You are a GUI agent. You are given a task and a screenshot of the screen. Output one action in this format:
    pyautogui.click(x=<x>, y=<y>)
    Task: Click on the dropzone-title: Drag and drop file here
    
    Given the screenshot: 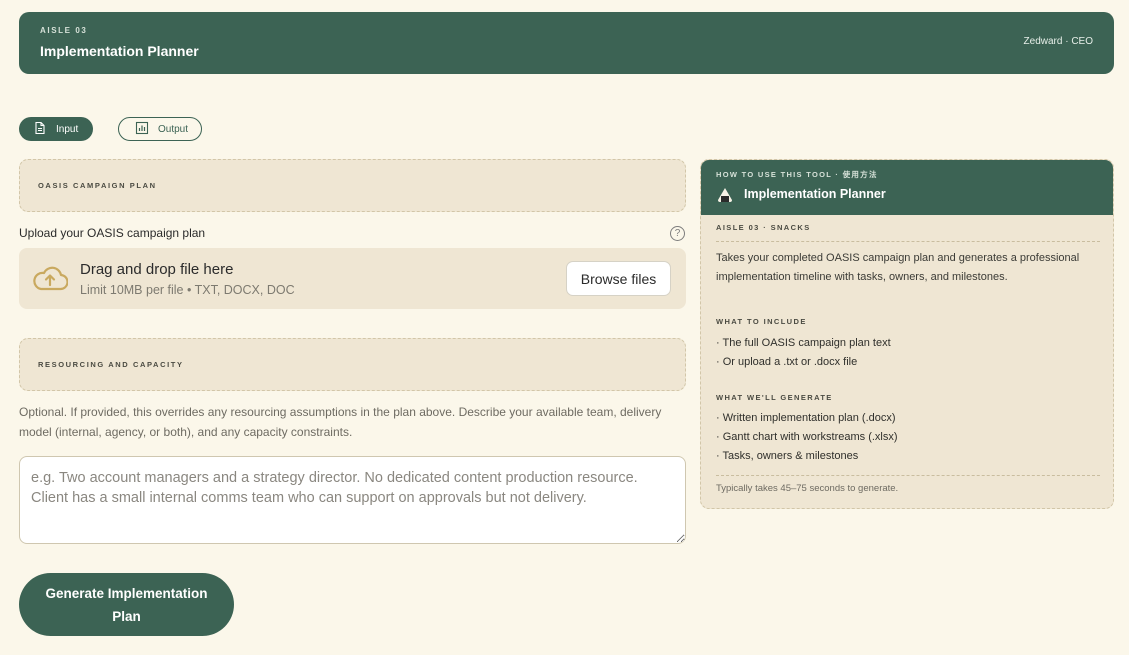 What is the action you would take?
    pyautogui.click(x=157, y=269)
    